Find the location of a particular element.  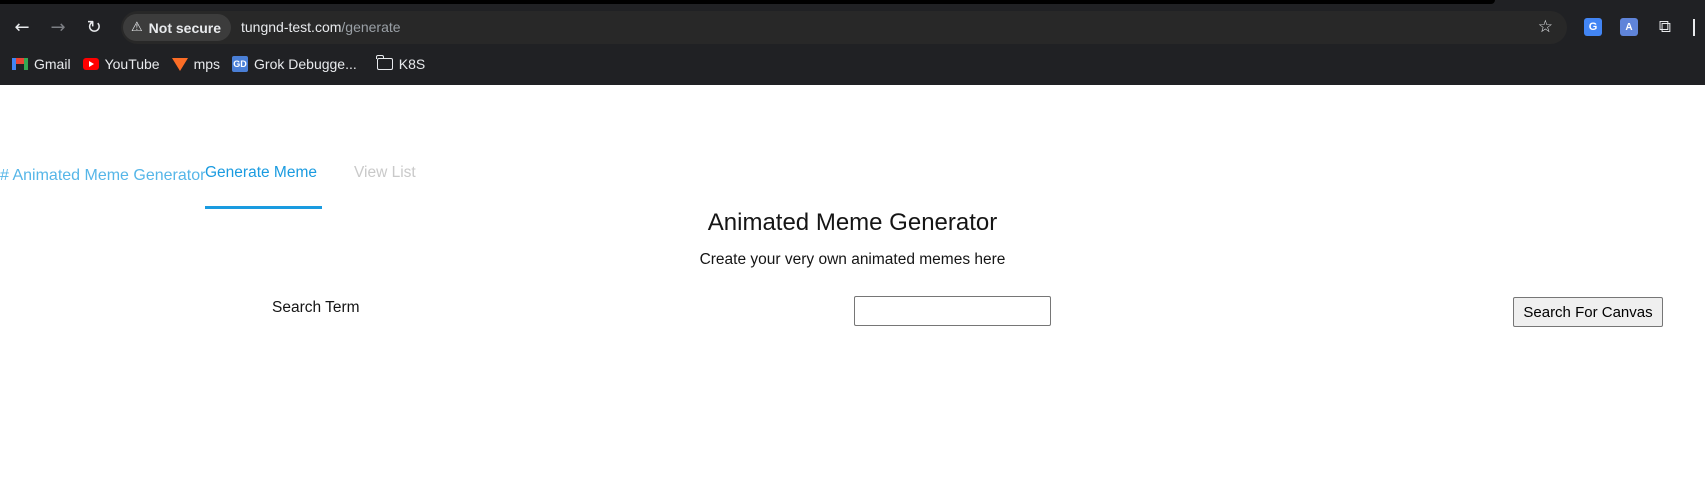

gitlab-icon is located at coordinates (179, 64).